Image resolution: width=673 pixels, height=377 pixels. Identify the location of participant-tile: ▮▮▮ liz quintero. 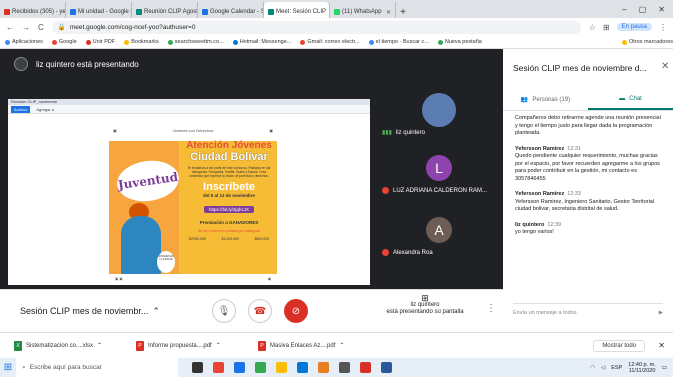
(439, 114).